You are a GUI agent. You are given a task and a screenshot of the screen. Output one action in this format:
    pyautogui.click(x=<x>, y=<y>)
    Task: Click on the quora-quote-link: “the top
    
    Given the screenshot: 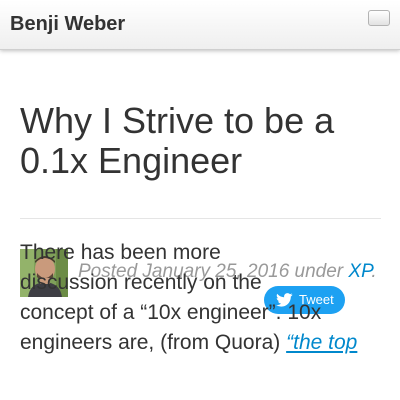 What is the action you would take?
    pyautogui.click(x=321, y=342)
    